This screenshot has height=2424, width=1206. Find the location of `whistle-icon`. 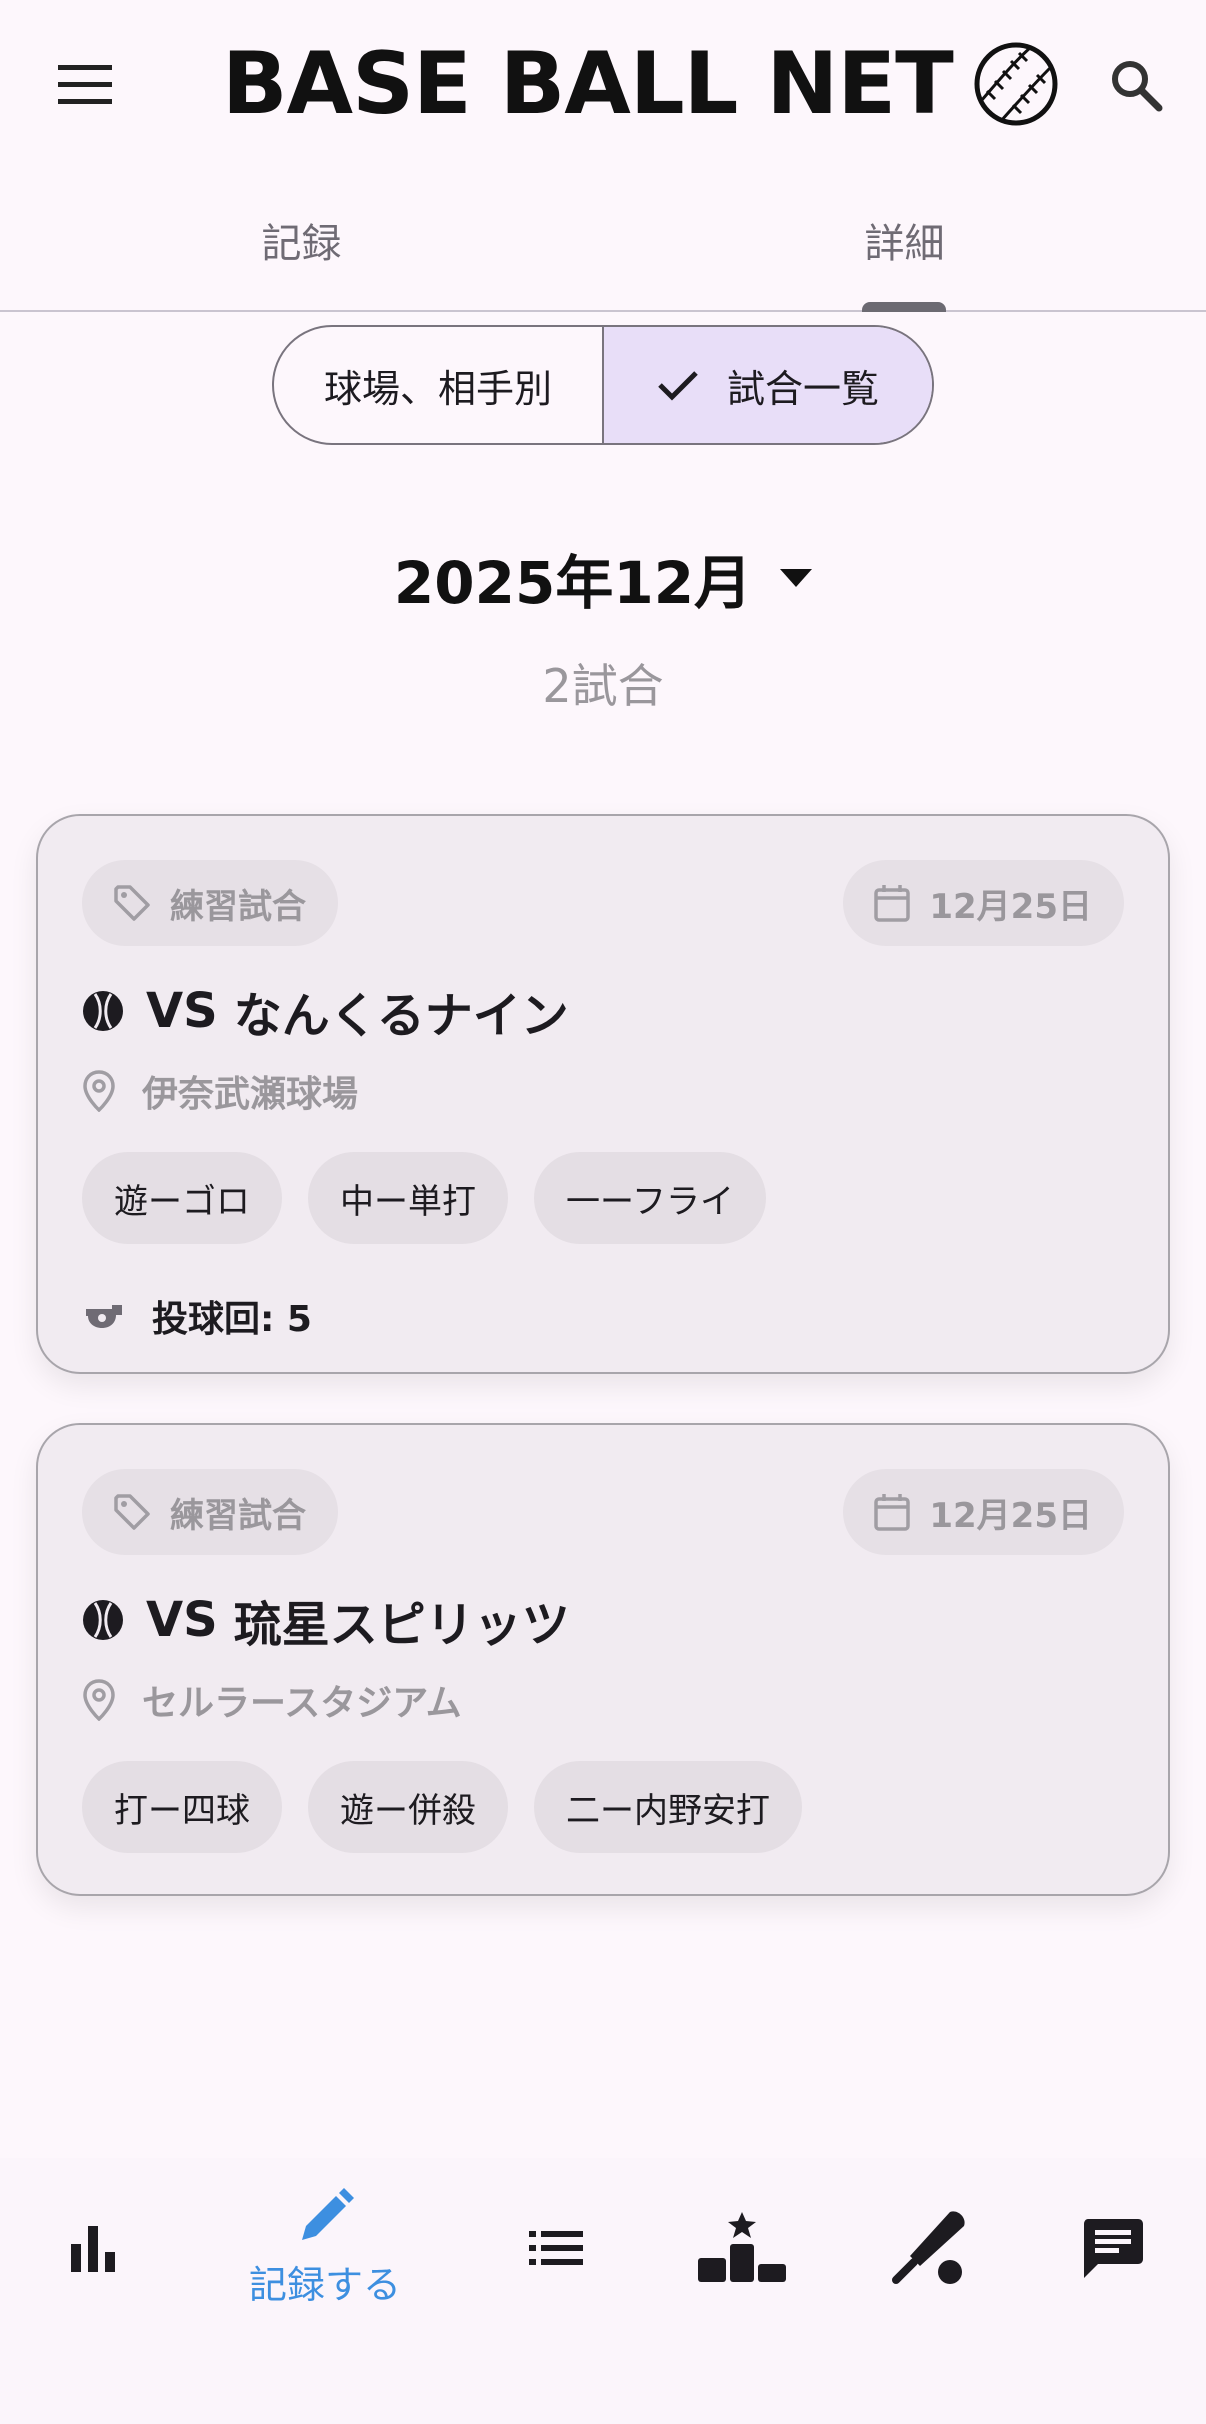

whistle-icon is located at coordinates (104, 1316).